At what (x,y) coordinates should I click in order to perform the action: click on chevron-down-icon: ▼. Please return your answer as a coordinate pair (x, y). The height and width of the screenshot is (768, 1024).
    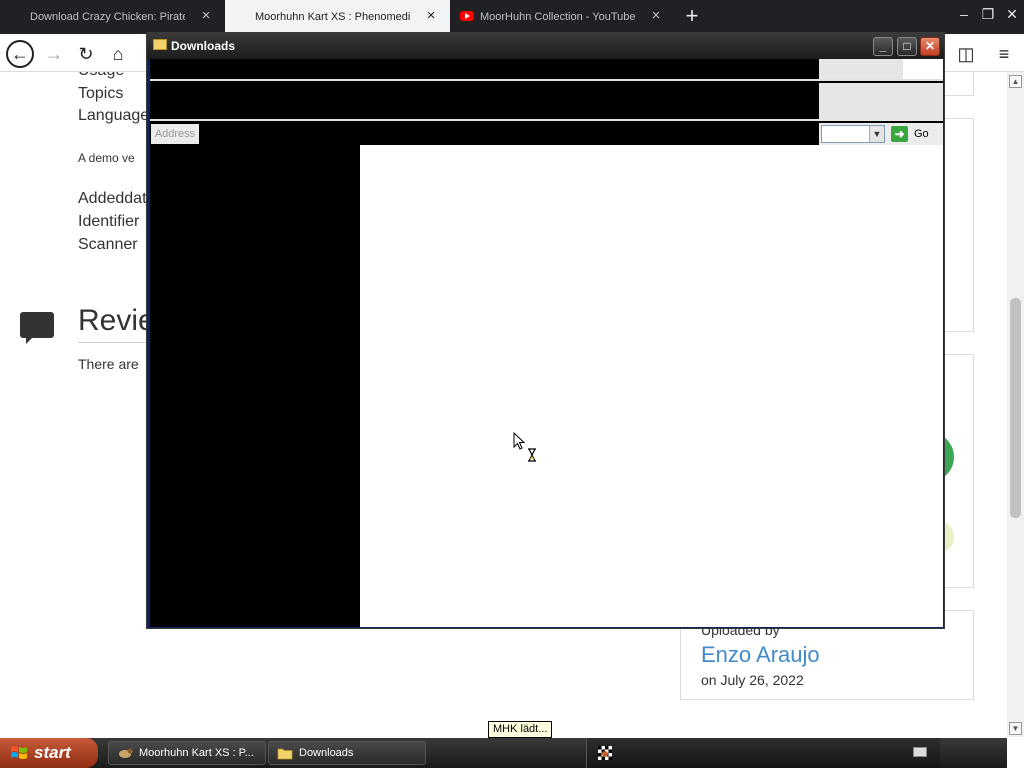
    Looking at the image, I should click on (876, 134).